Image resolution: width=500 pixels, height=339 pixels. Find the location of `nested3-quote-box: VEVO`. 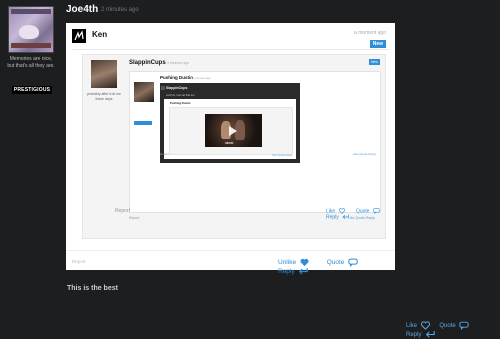

nested3-quote-box: VEVO is located at coordinates (231, 131).